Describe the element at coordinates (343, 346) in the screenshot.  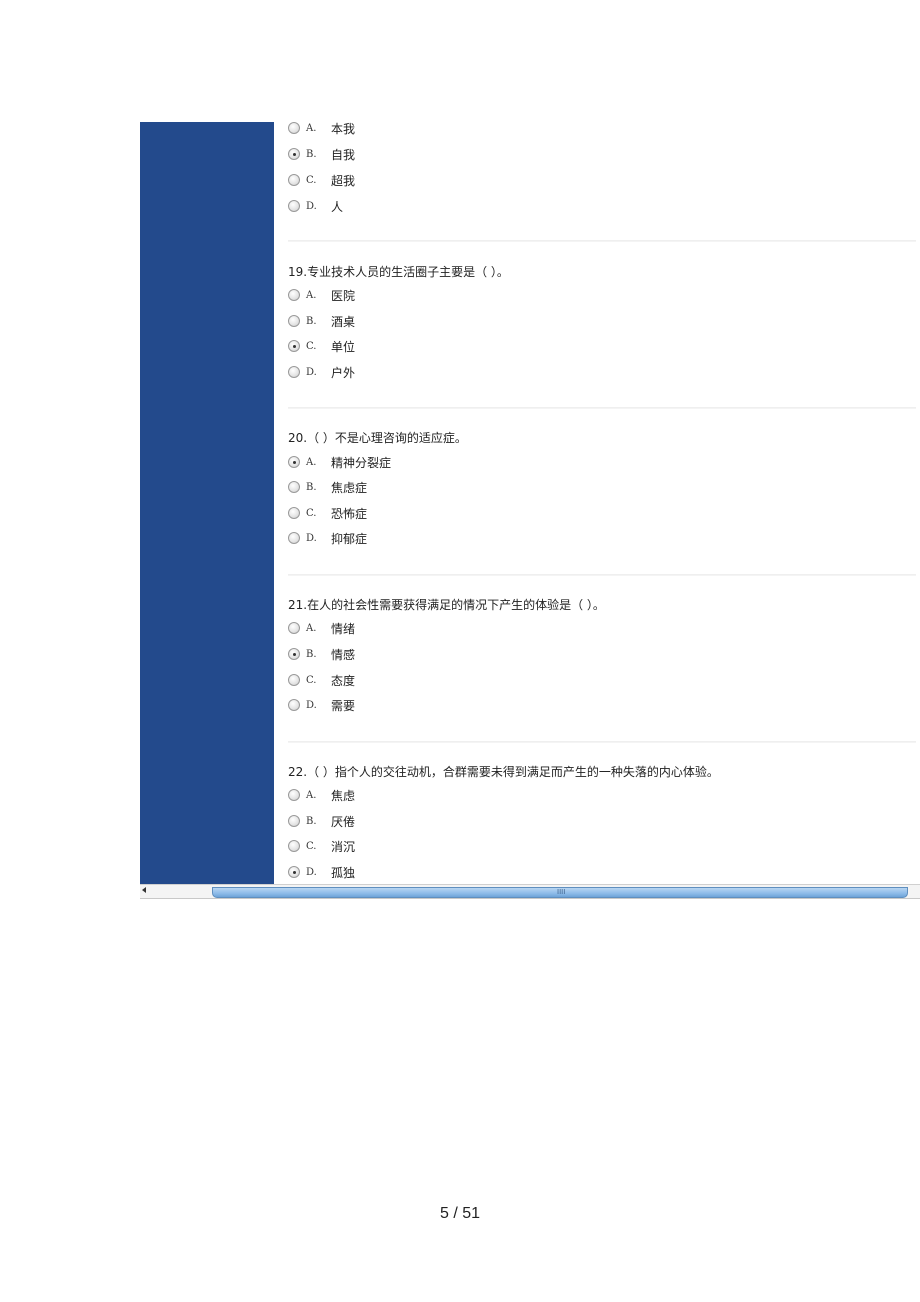
I see `option-text: 单位` at that location.